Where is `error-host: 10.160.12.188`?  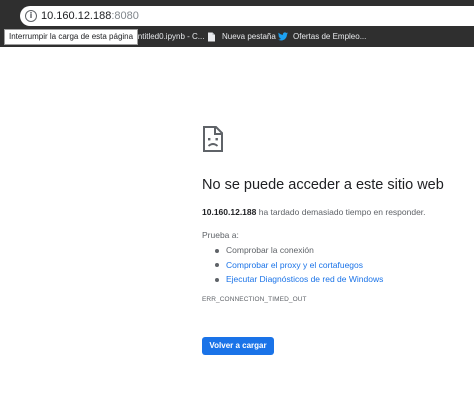
error-host: 10.160.12.188 is located at coordinates (229, 212).